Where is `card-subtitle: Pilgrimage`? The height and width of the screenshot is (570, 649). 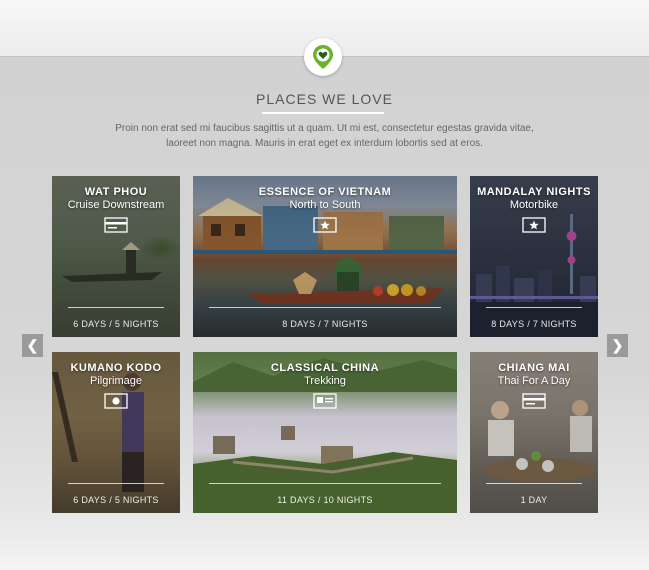
card-subtitle: Pilgrimage is located at coordinates (116, 381).